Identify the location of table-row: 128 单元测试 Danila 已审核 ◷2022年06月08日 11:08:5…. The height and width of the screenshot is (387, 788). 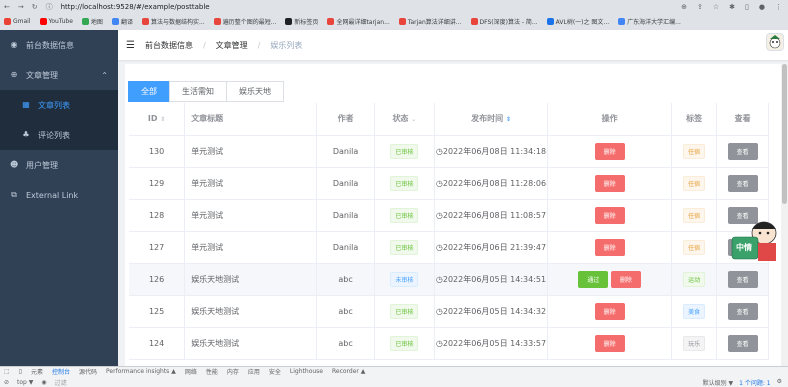
(449, 215).